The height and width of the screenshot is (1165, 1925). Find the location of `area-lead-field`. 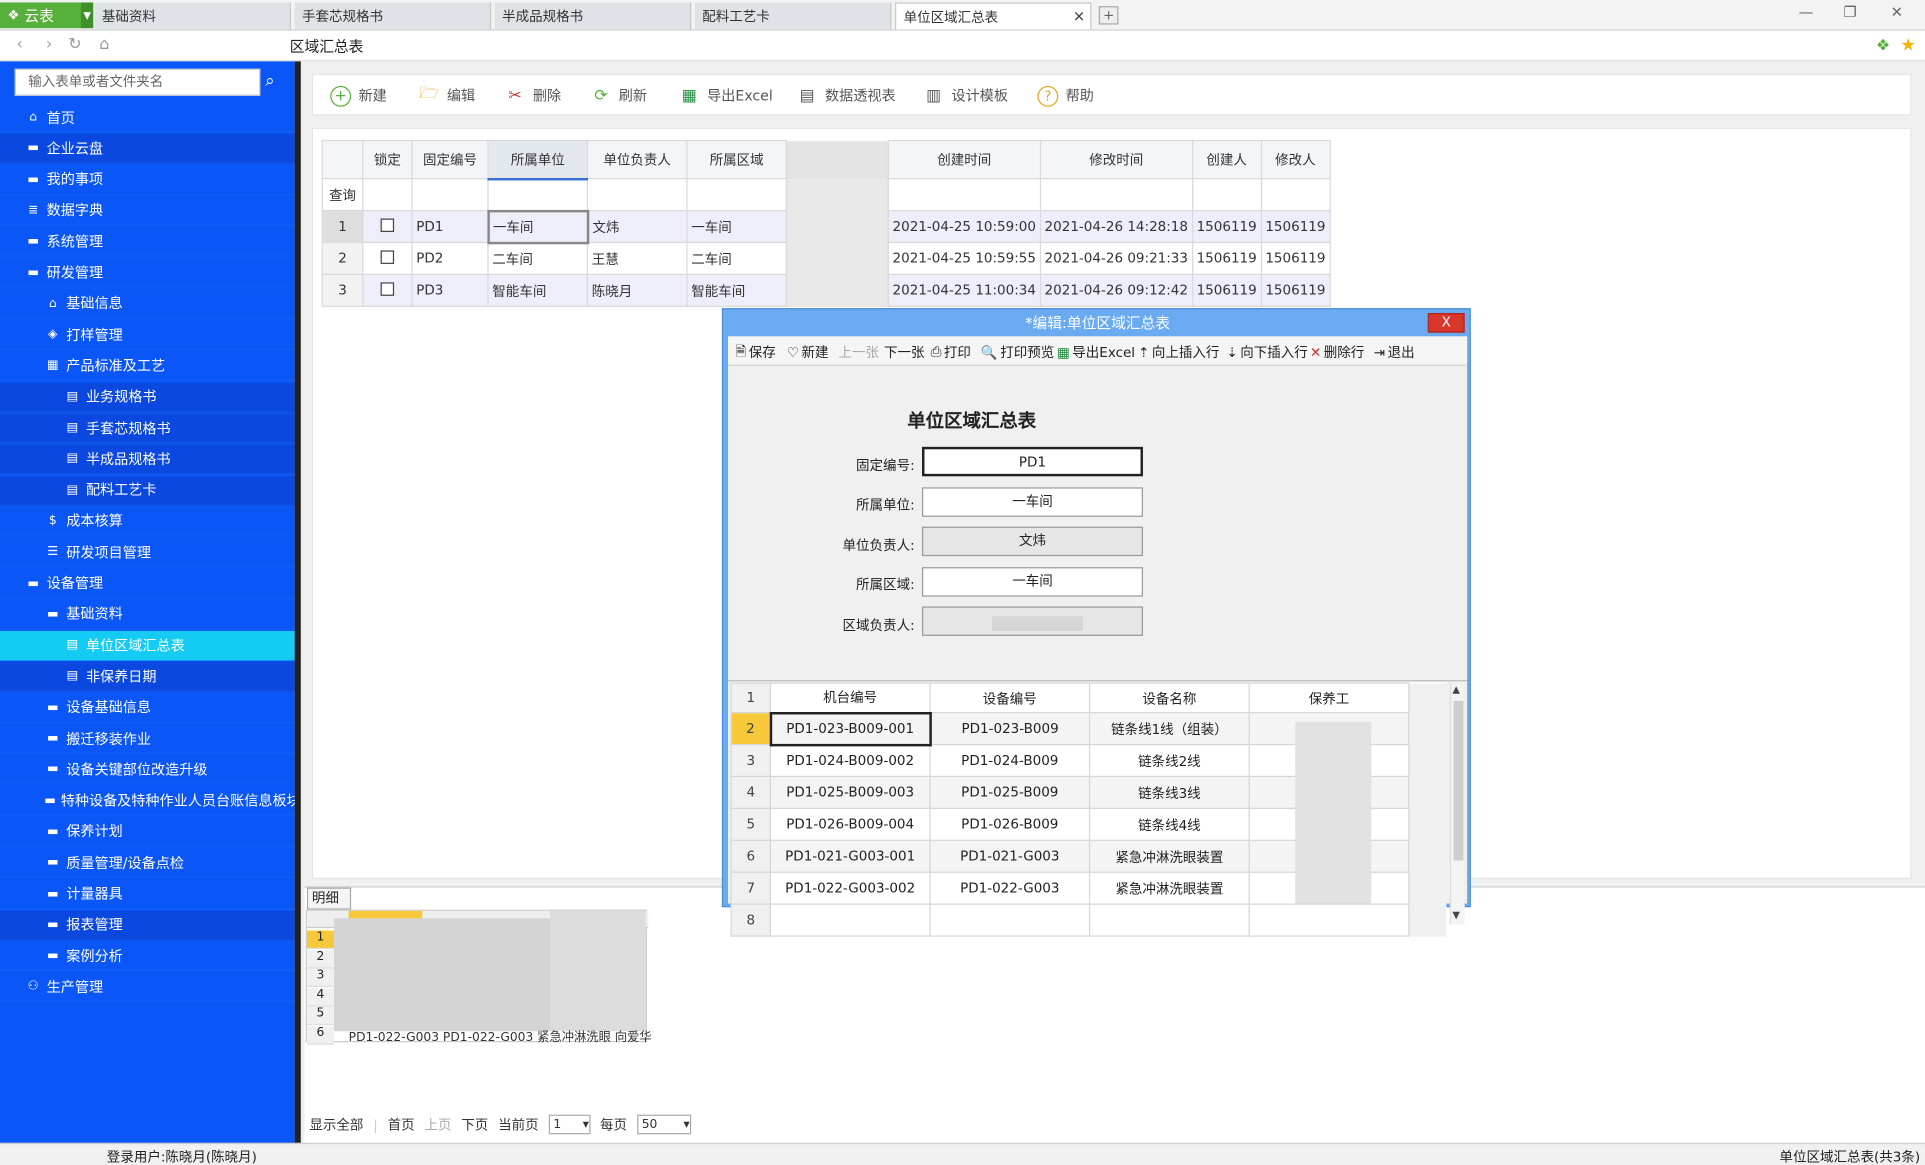

area-lead-field is located at coordinates (1032, 621).